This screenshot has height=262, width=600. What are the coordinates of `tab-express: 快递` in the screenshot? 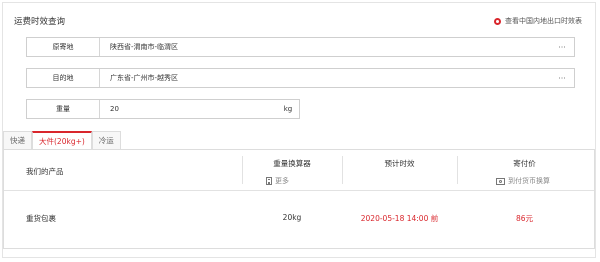 It's located at (17, 140).